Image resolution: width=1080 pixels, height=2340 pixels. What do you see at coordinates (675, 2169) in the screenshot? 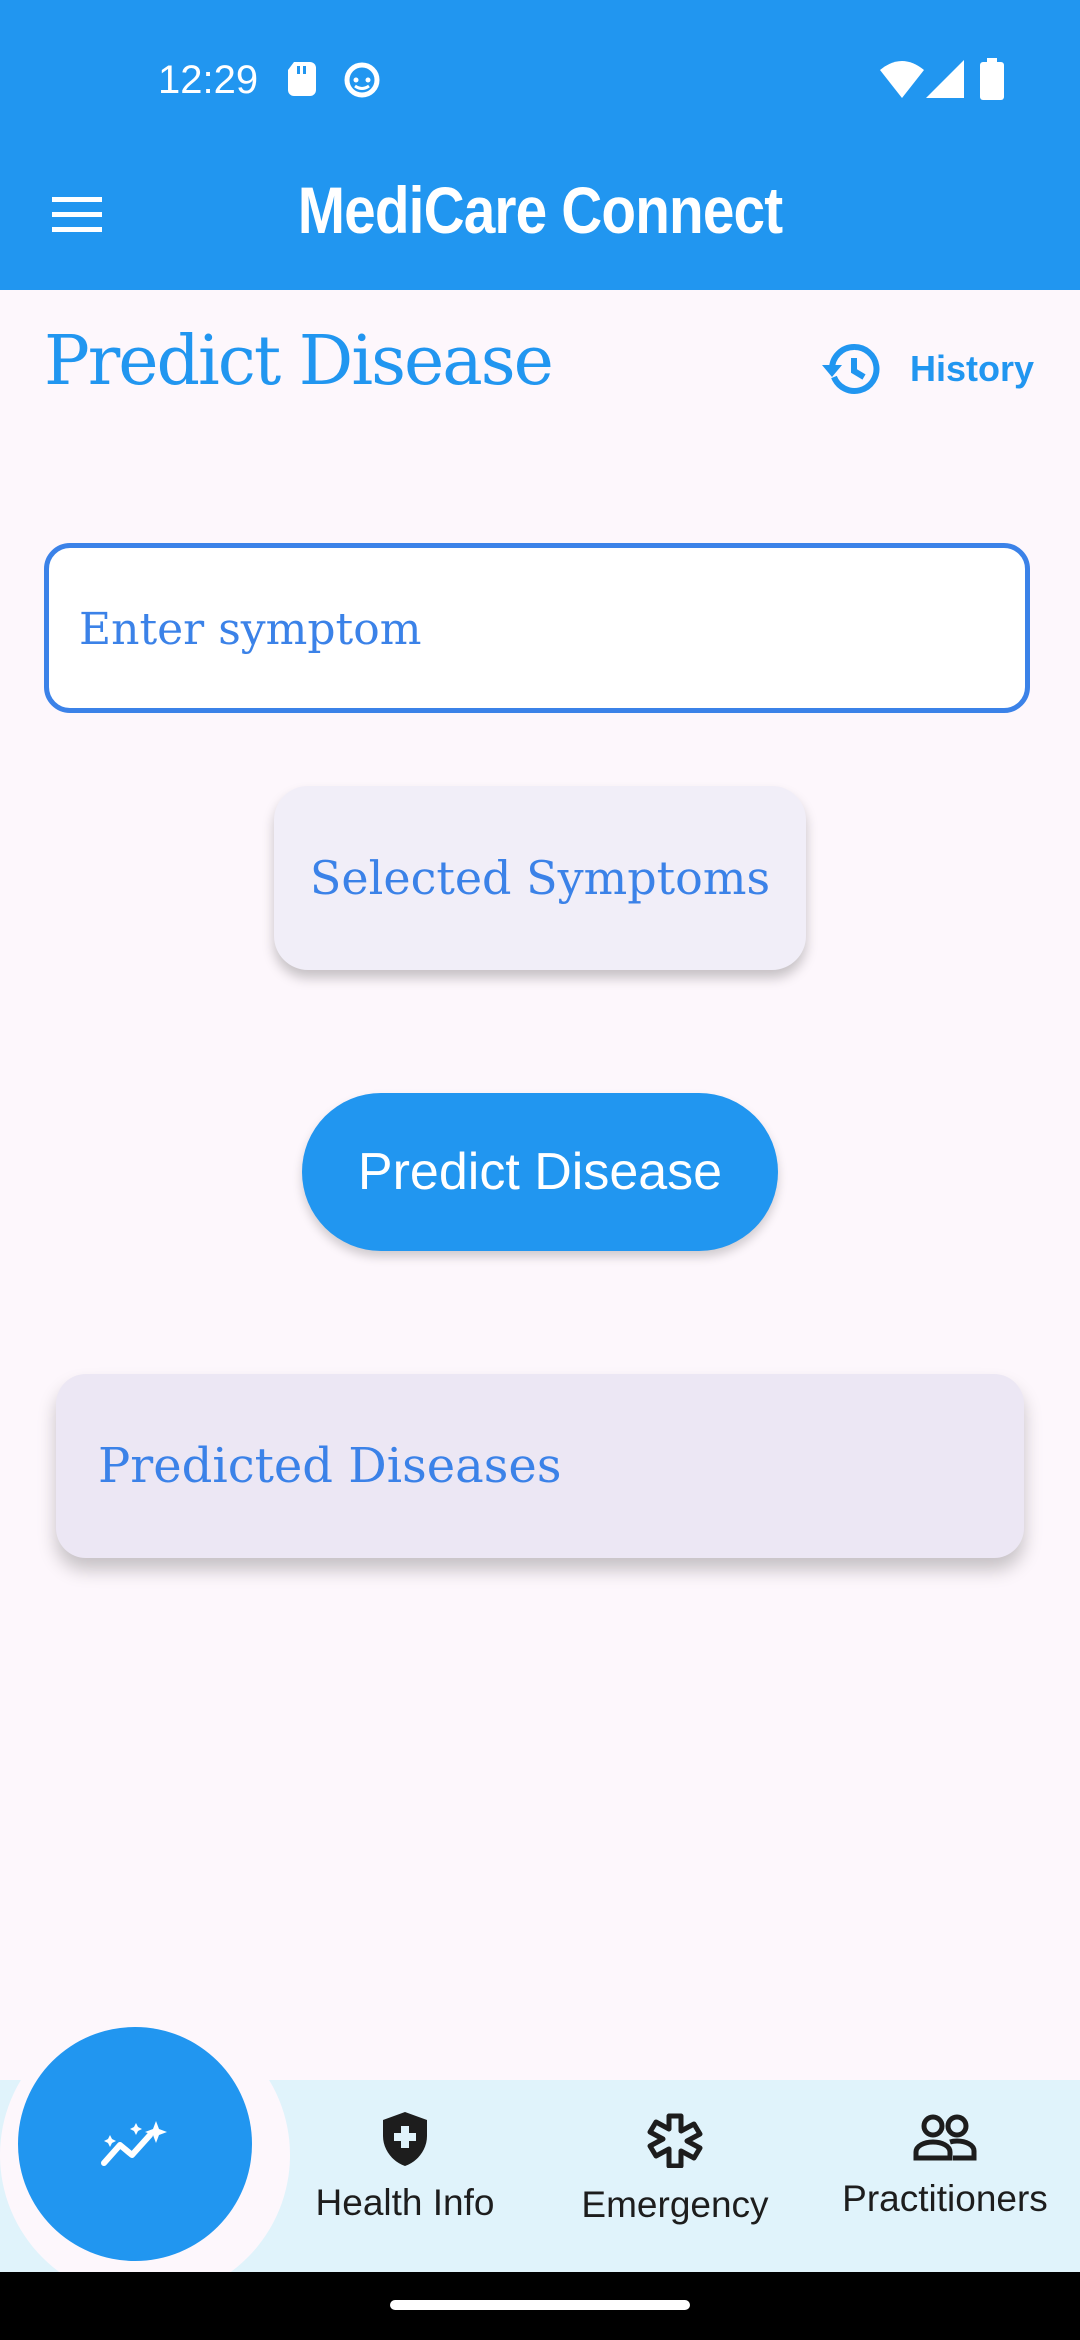
I see `nav-emergency: Emergency` at bounding box center [675, 2169].